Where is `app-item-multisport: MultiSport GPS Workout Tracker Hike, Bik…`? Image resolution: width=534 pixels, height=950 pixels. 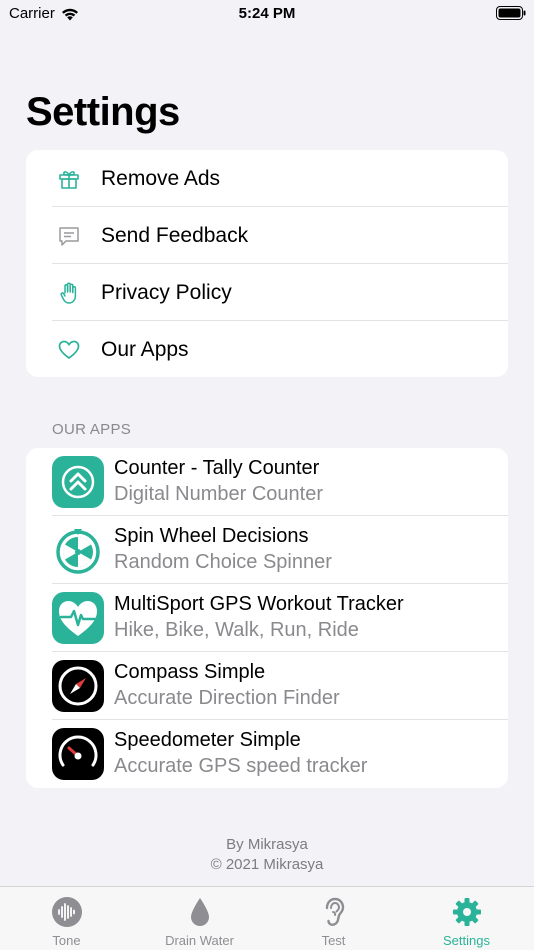
app-item-multisport: MultiSport GPS Workout Tracker Hike, Bik… is located at coordinates (267, 618).